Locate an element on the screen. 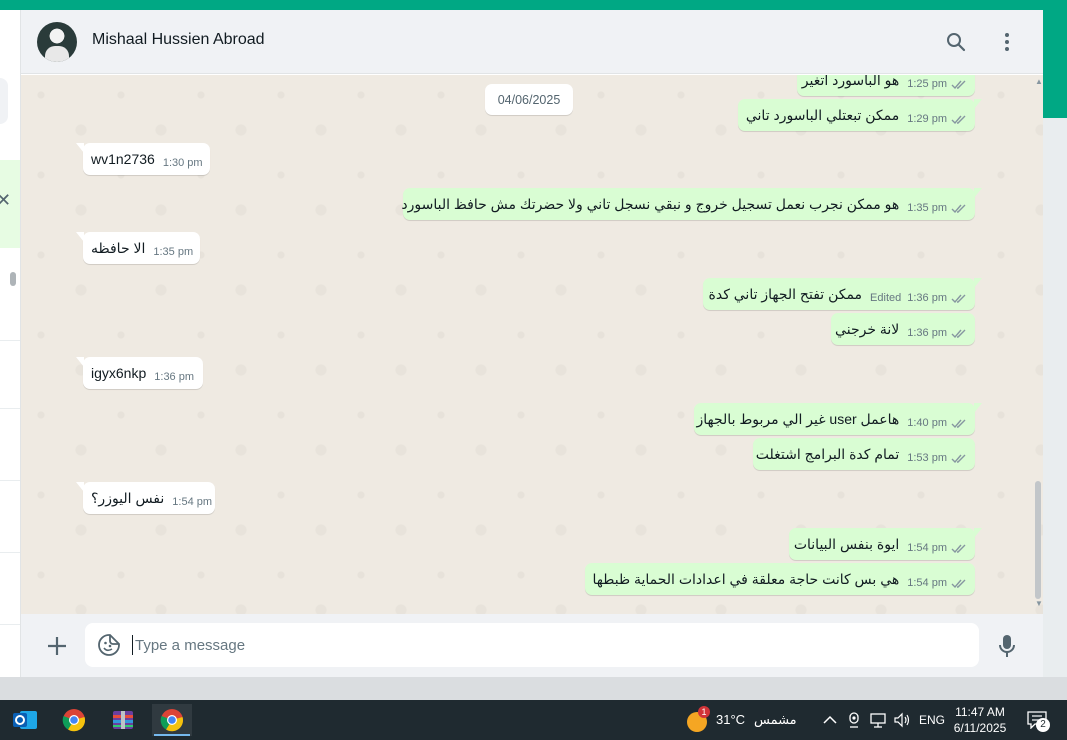 Image resolution: width=1067 pixels, height=740 pixels. chevron-up-icon is located at coordinates (830, 720).